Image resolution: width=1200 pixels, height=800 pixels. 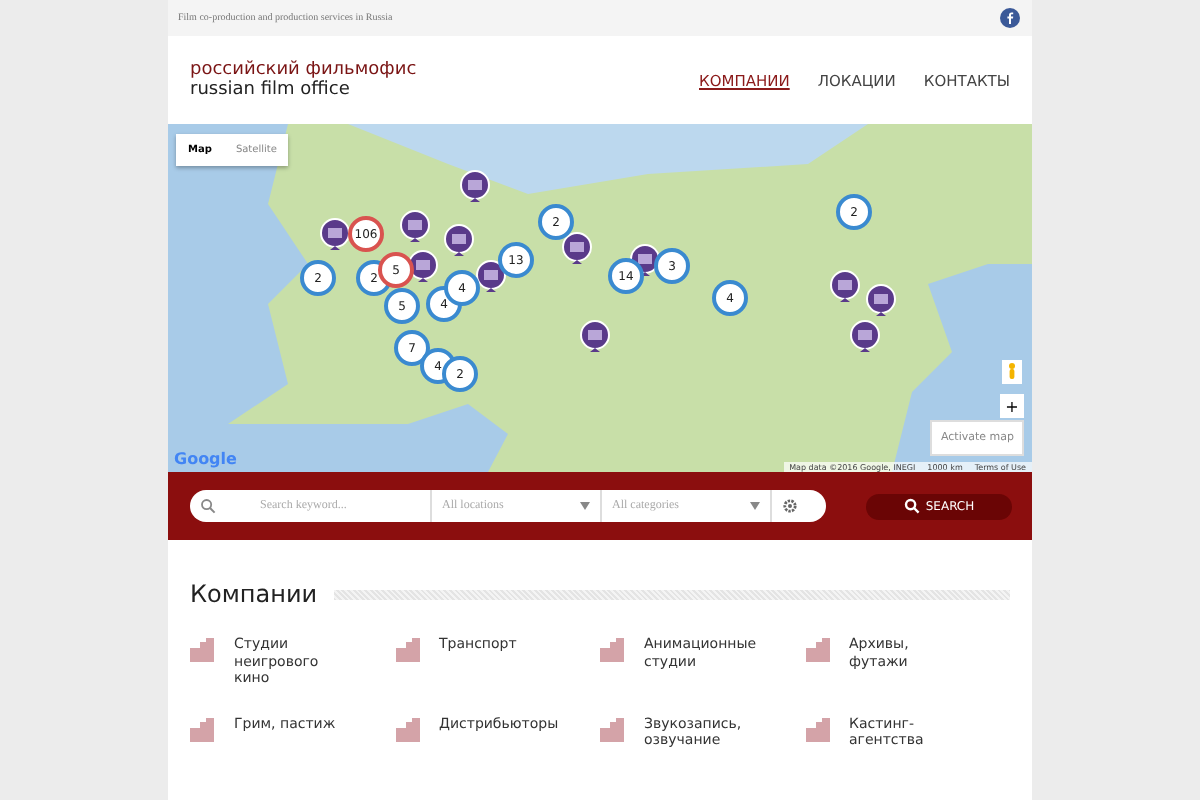 What do you see at coordinates (1010, 18) in the screenshot?
I see `facebook-icon` at bounding box center [1010, 18].